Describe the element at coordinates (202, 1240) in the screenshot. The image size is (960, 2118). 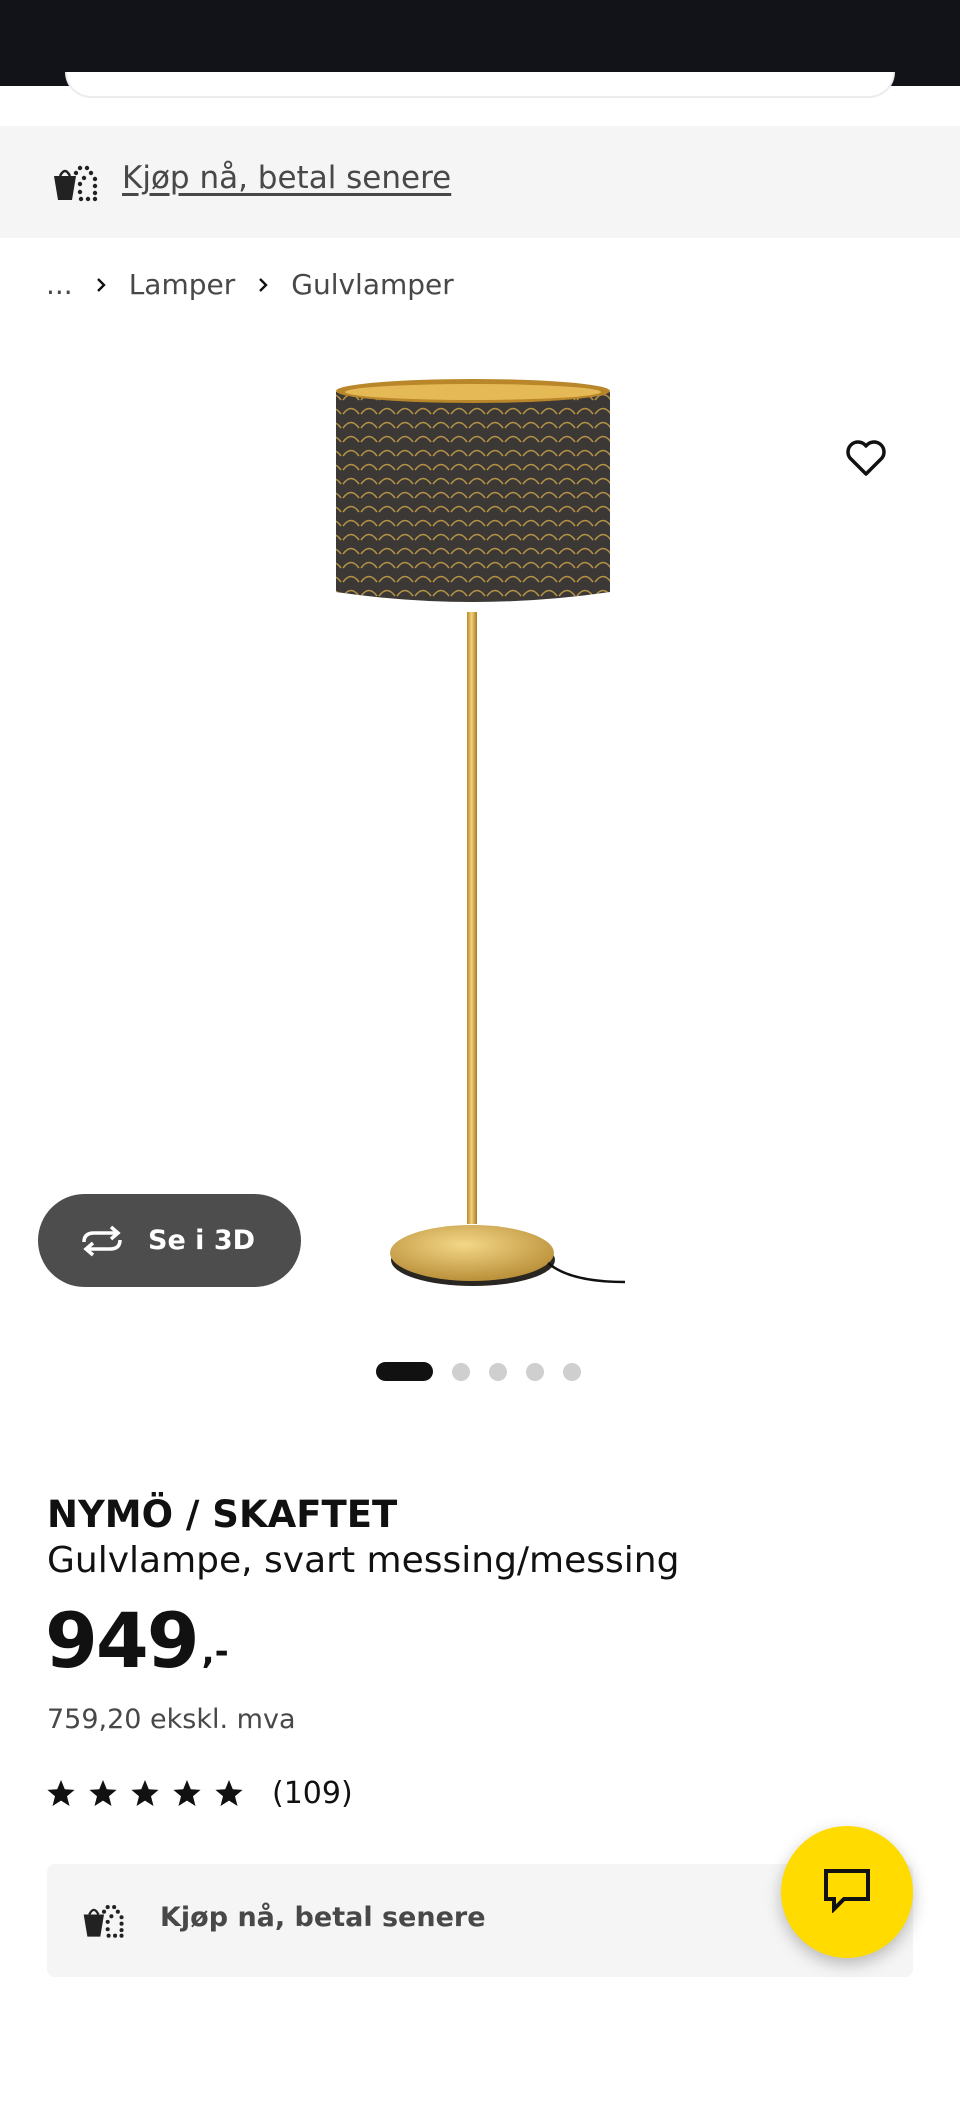
I see `view-3d-label: Se i 3D` at that location.